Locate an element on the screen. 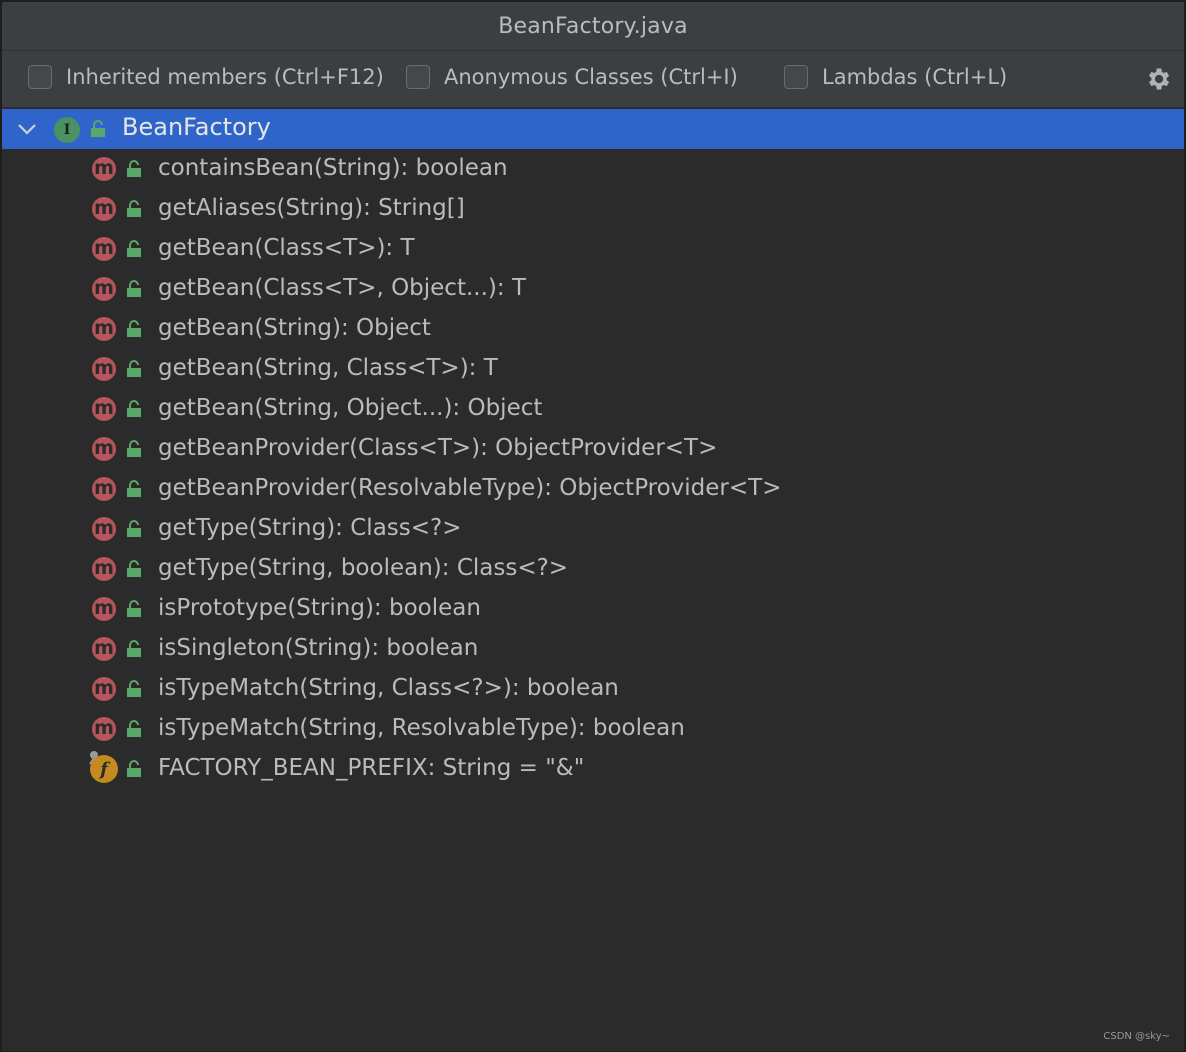 Image resolution: width=1186 pixels, height=1052 pixels. member-label: isSingleton(String): boolean is located at coordinates (318, 648).